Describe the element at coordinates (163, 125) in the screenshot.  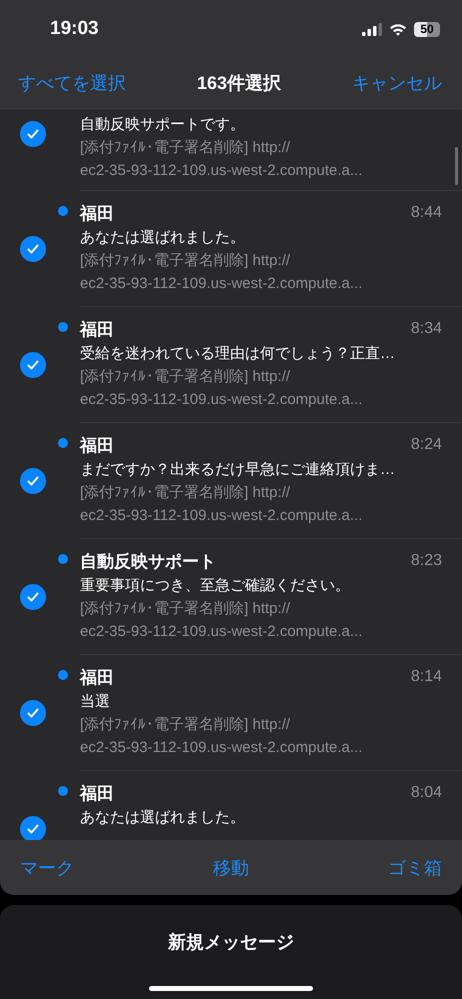
I see `message-subject: 自動反映サポートです。` at that location.